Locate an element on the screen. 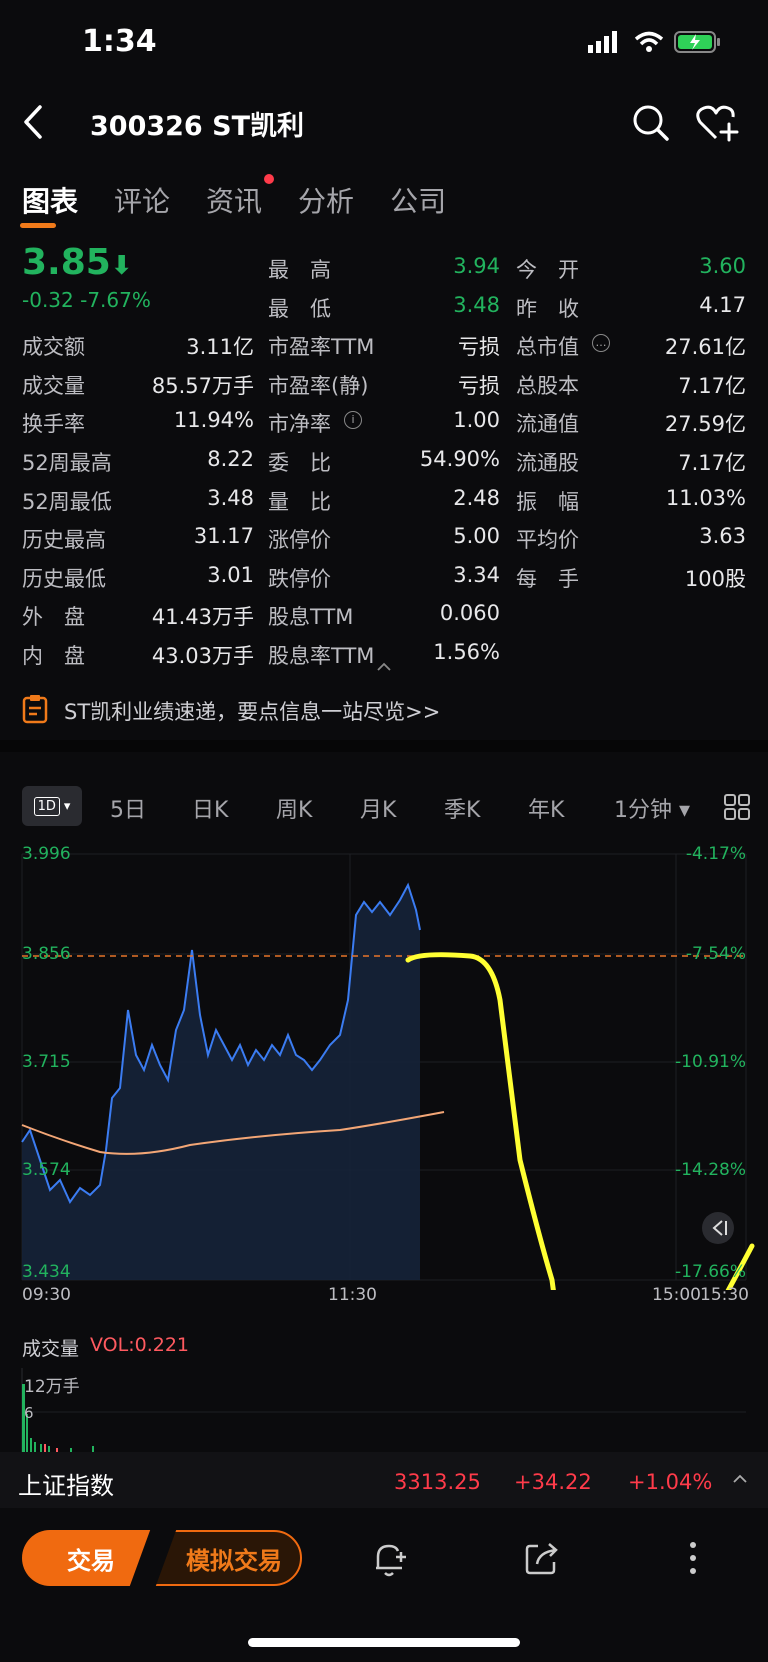 The height and width of the screenshot is (1662, 768). stat-label: 昨 收 is located at coordinates (547, 308).